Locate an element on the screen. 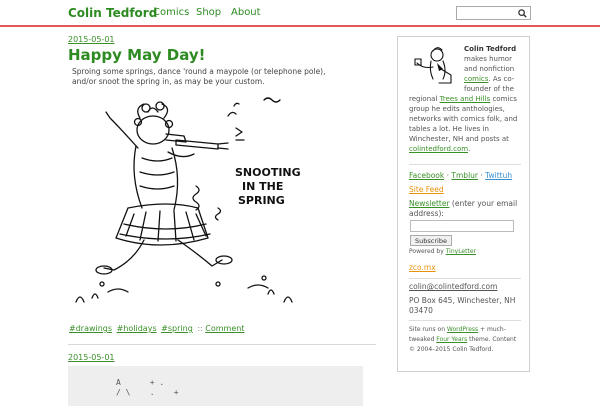  bio-line-8: tables a lot. He lives in is located at coordinates (449, 129).